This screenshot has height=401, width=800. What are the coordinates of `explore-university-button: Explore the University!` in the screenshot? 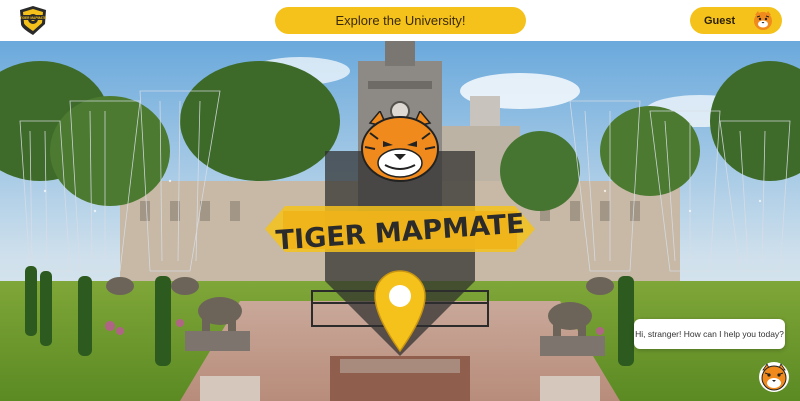 It's located at (400, 20).